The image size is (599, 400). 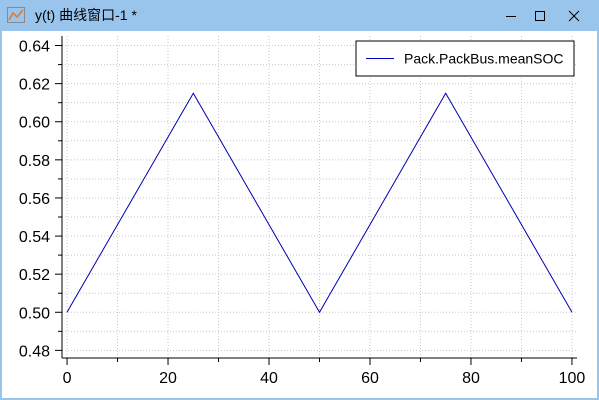 What do you see at coordinates (34, 123) in the screenshot?
I see `y-tick-label: 0.60` at bounding box center [34, 123].